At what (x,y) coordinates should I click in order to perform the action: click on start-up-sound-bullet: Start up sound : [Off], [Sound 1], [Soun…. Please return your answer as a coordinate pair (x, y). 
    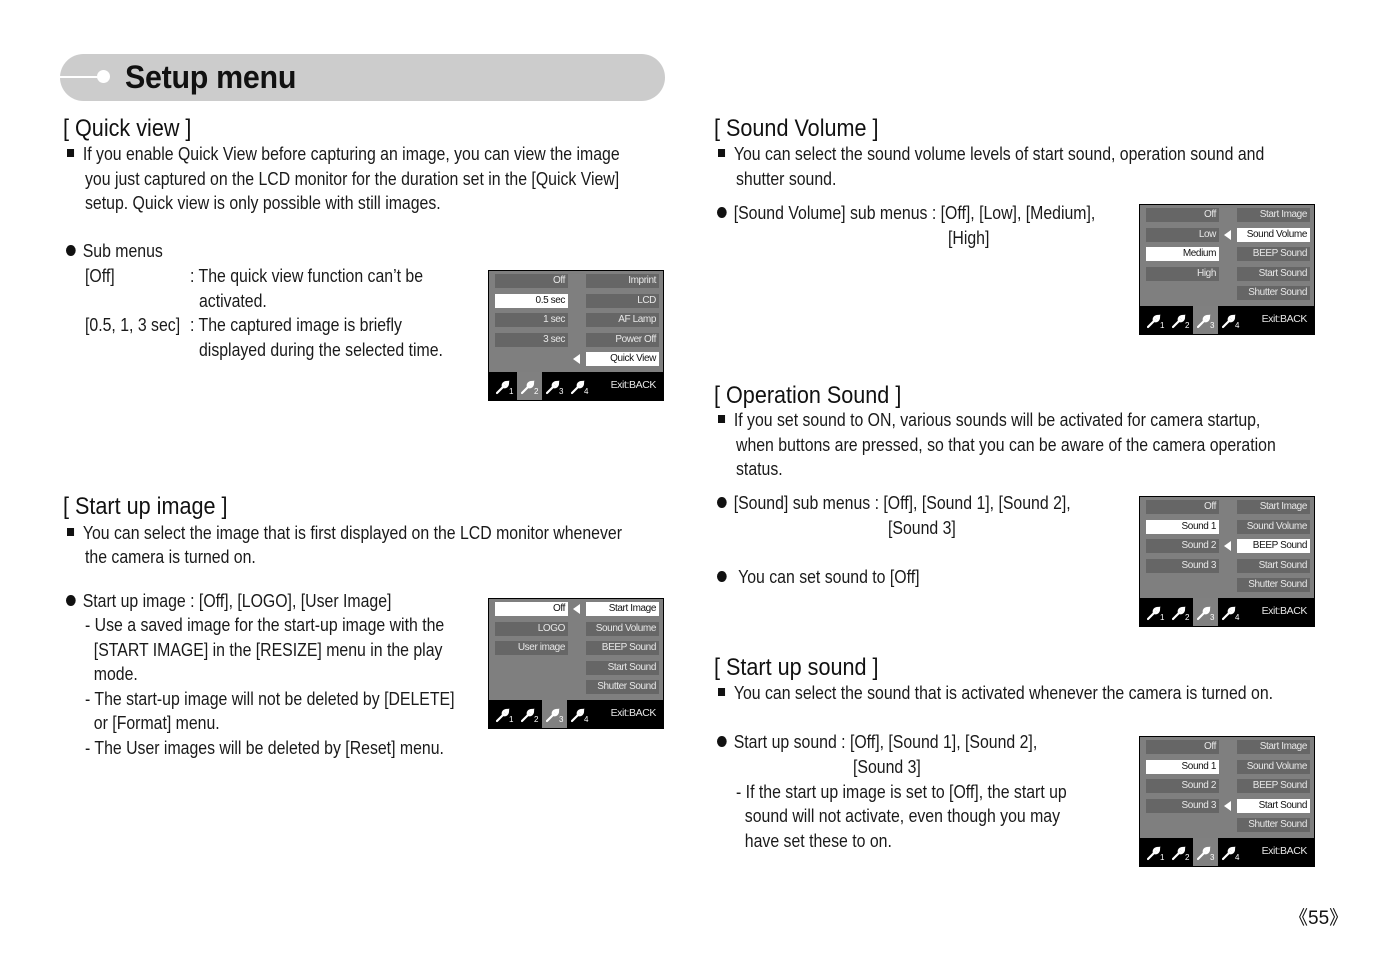
    Looking at the image, I should click on (877, 742).